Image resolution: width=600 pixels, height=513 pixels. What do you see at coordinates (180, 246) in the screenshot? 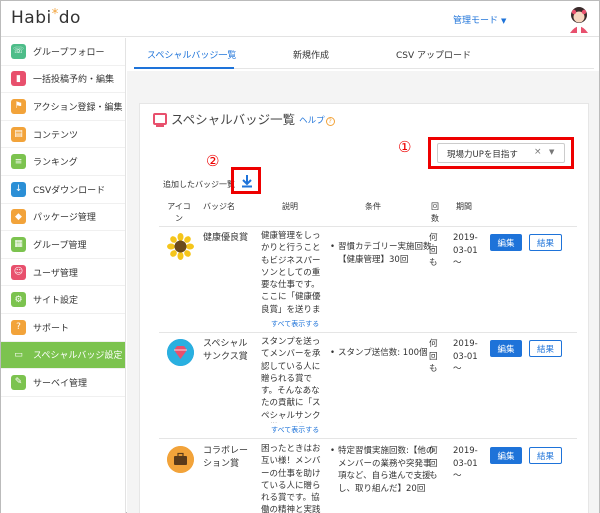
I see `sunflower-icon` at bounding box center [180, 246].